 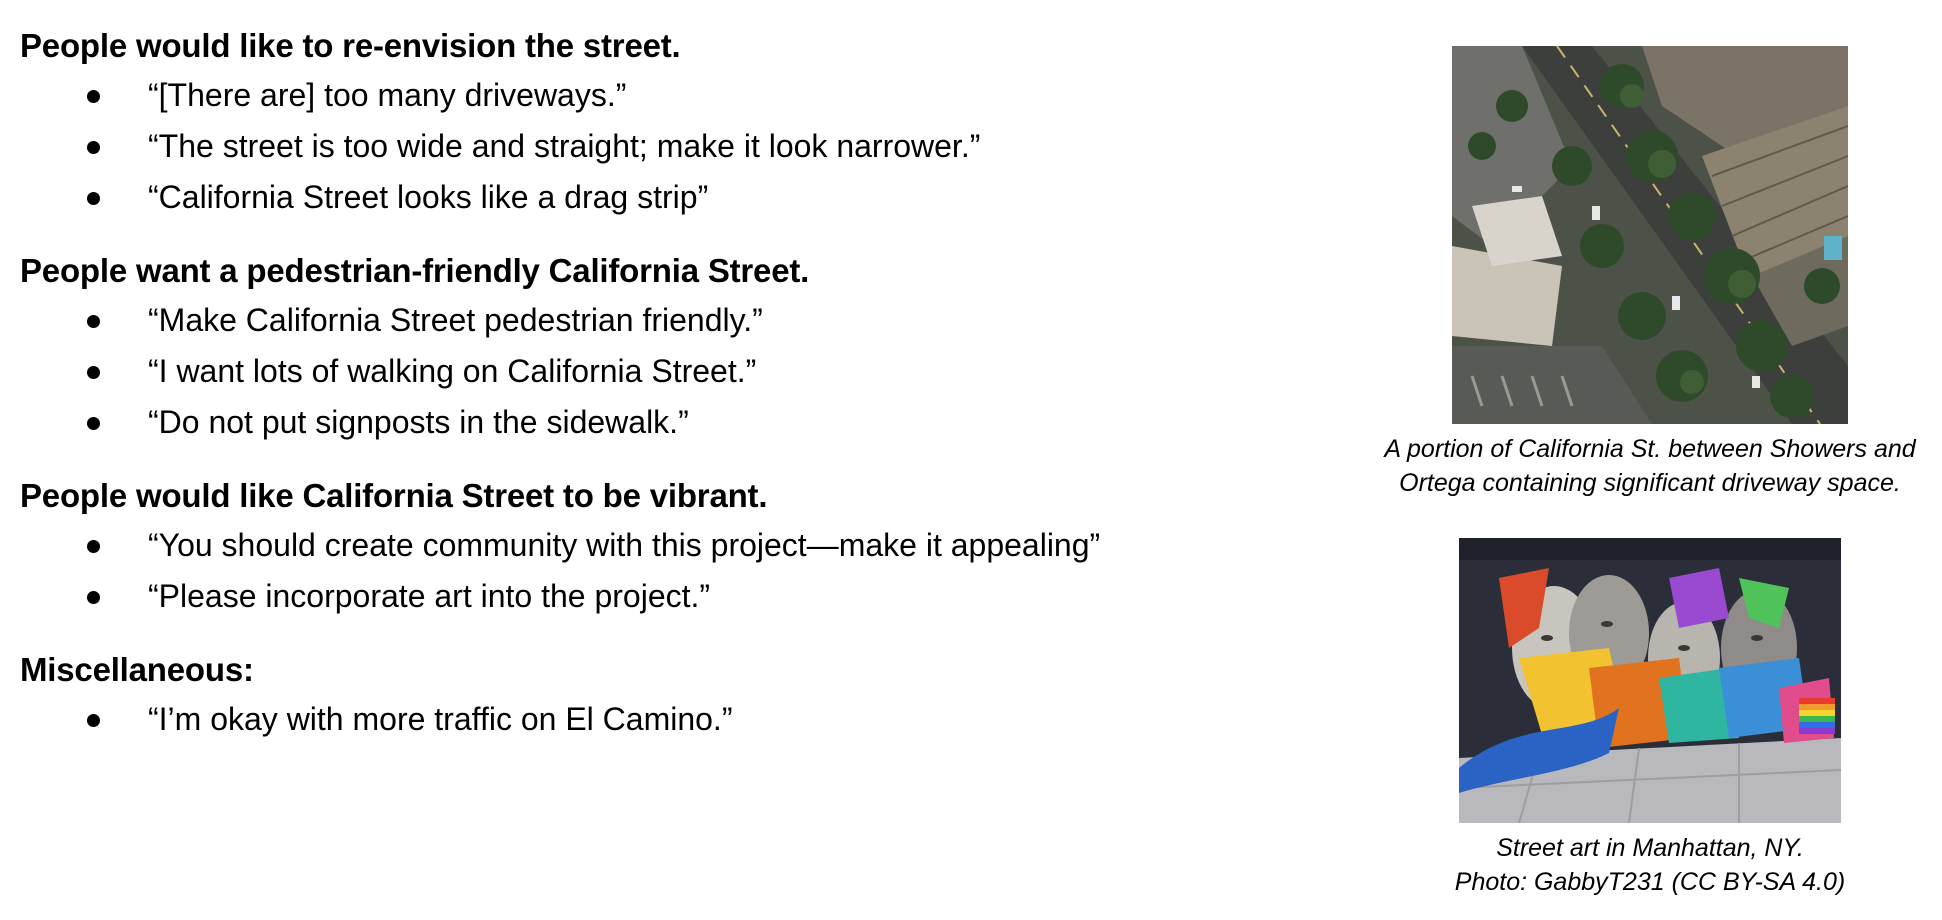 I want to click on list-item: “Do not put signposts in the sidewalk.”, so click(x=680, y=422).